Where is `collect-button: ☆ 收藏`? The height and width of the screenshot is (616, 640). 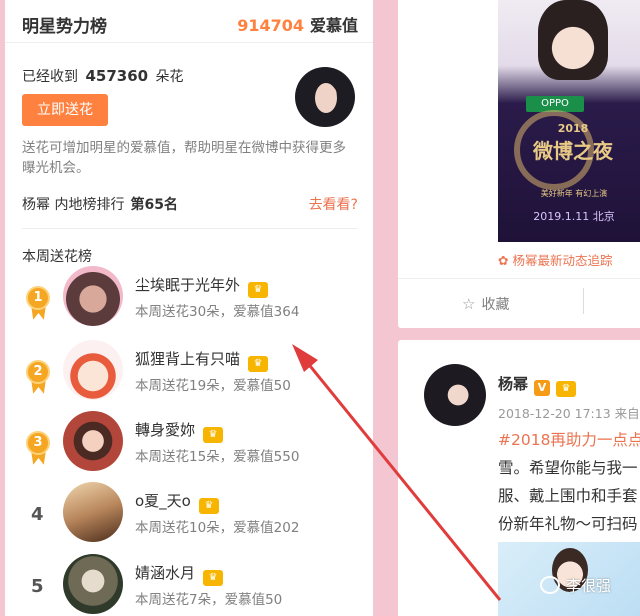 collect-button: ☆ 收藏 is located at coordinates (485, 304).